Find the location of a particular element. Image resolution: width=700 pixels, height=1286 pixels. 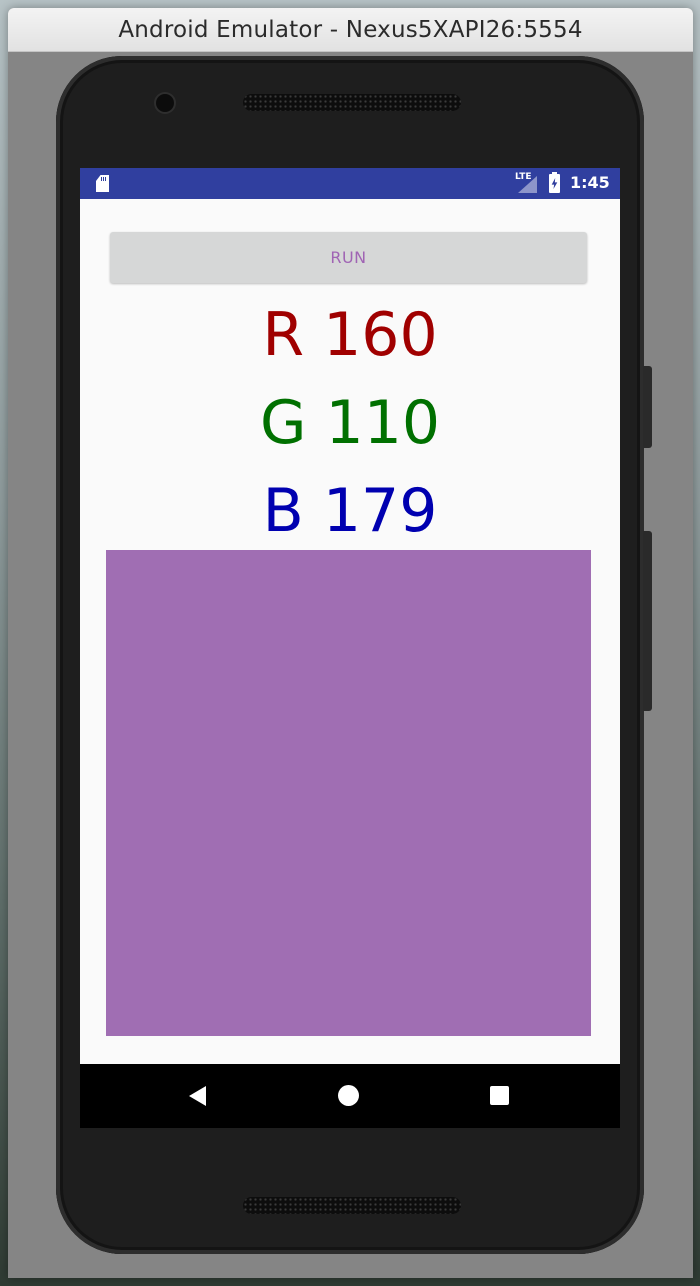

top-speaker-grille is located at coordinates (352, 102).